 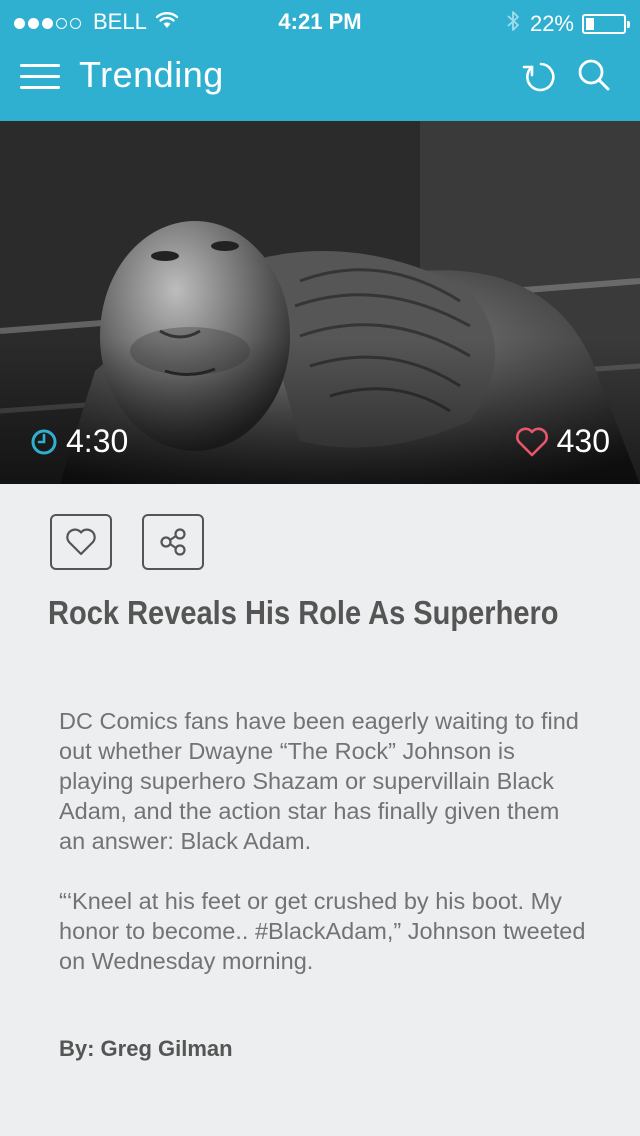 I want to click on heart-icon, so click(x=531, y=441).